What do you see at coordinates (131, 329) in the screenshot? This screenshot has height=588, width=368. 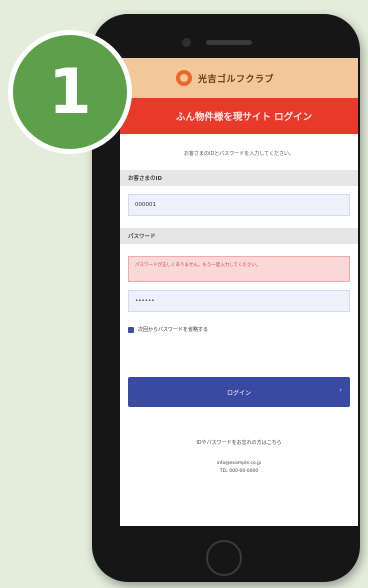 I see `remember-checkbox` at bounding box center [131, 329].